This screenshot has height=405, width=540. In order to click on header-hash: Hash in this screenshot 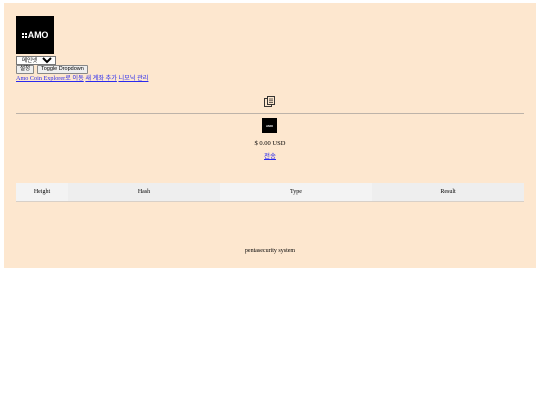, I will do `click(144, 192)`.